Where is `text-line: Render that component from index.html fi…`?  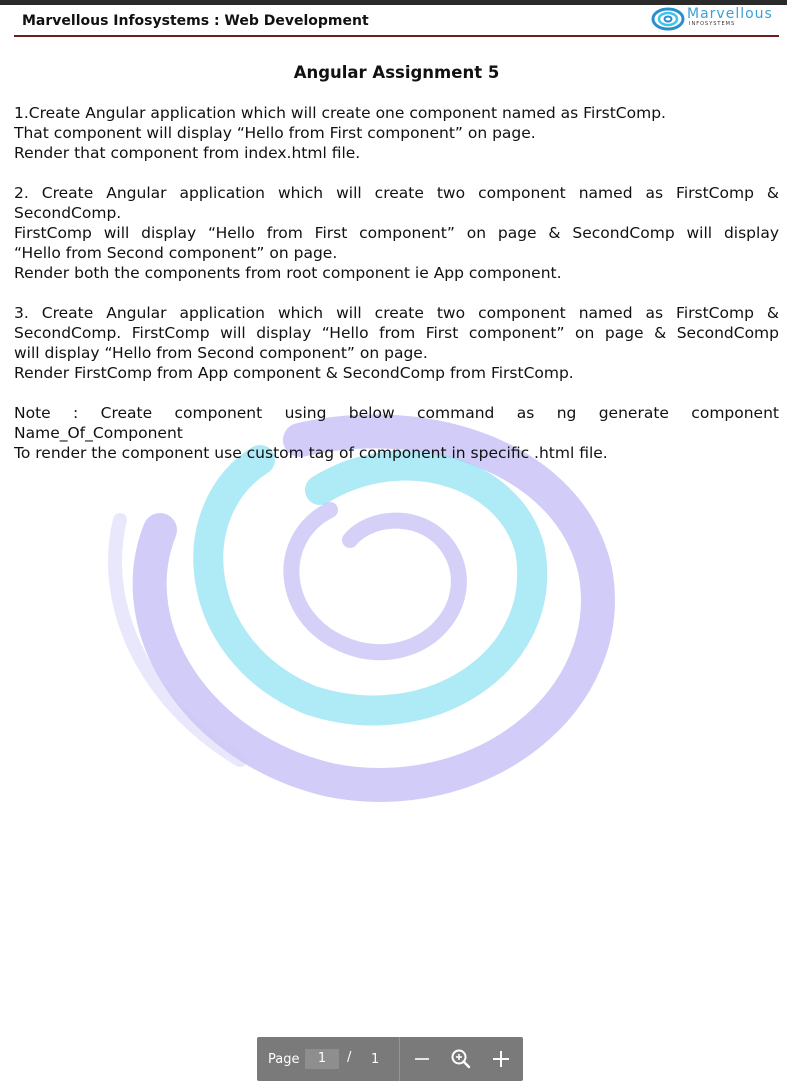 text-line: Render that component from index.html fi… is located at coordinates (187, 153).